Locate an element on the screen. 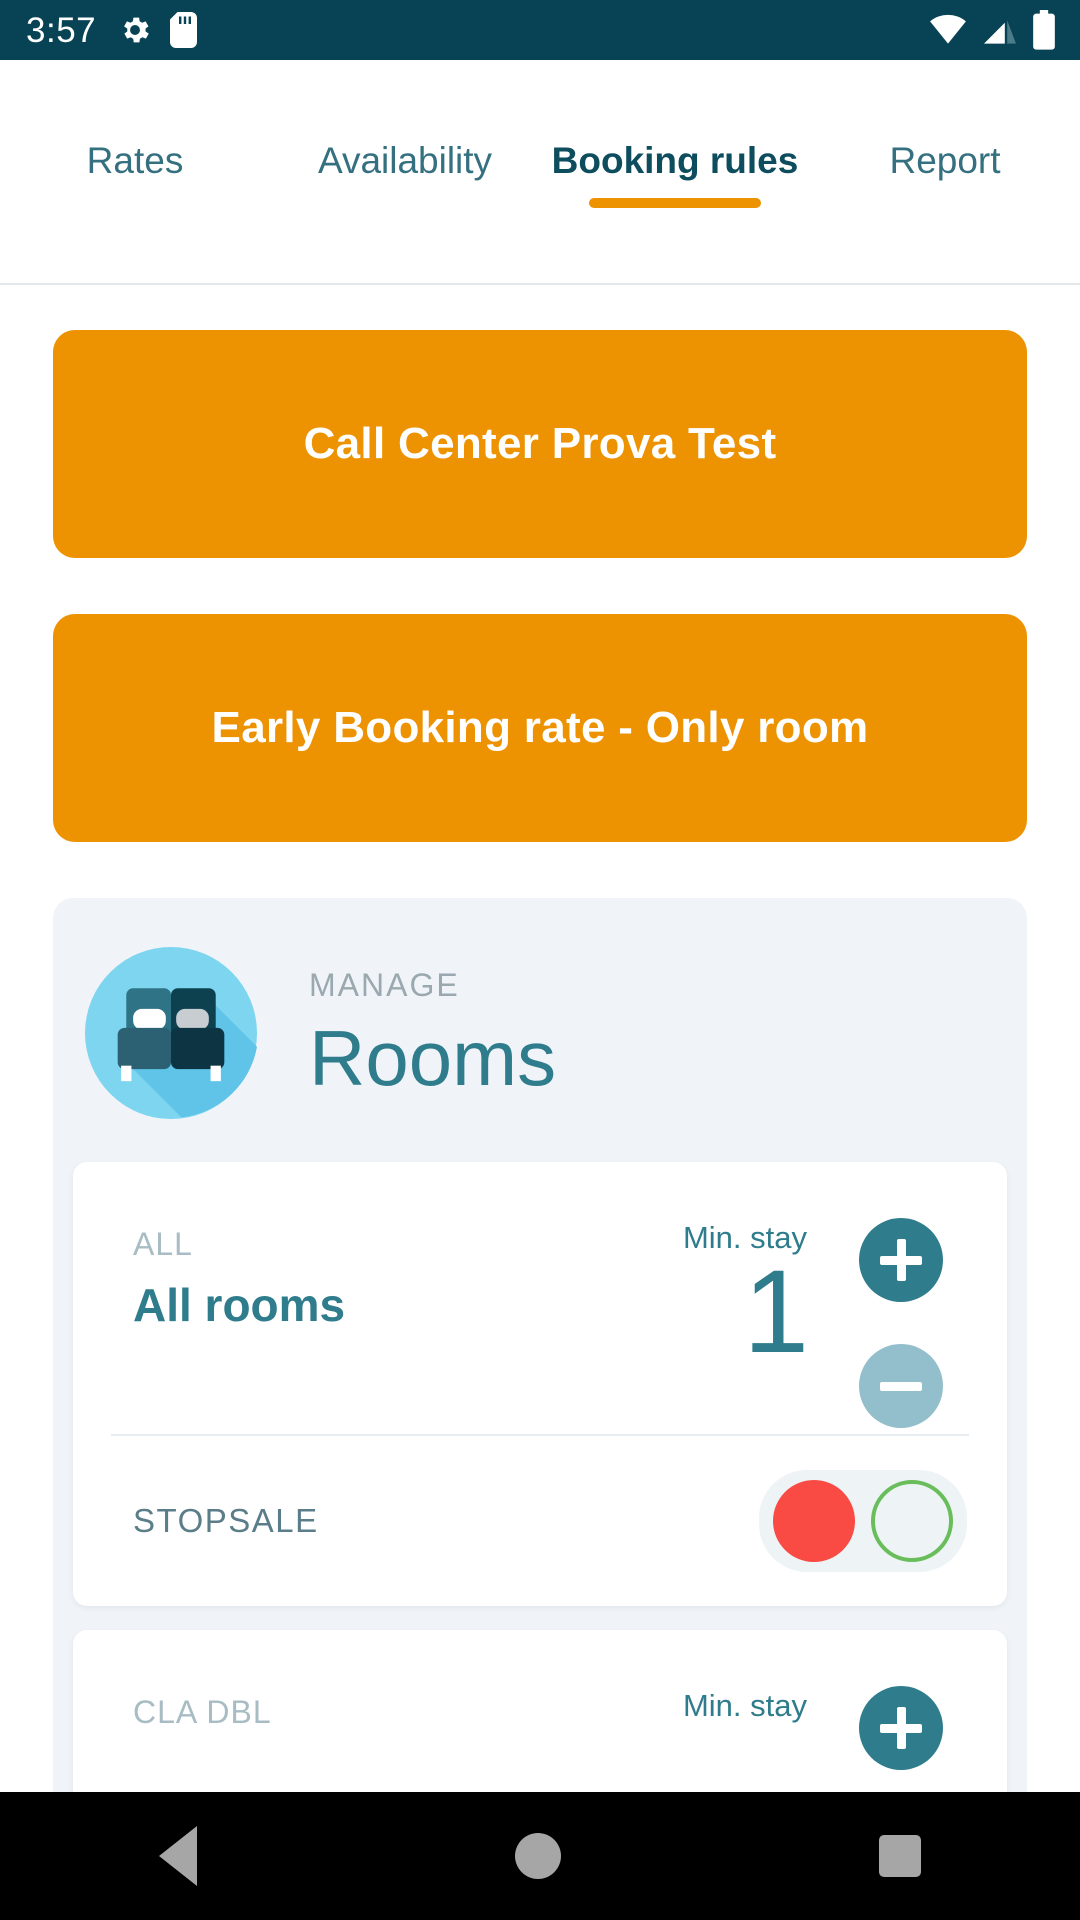 This screenshot has height=1920, width=1080. tab-list: Rates Availability Booking rules Report is located at coordinates (540, 140).